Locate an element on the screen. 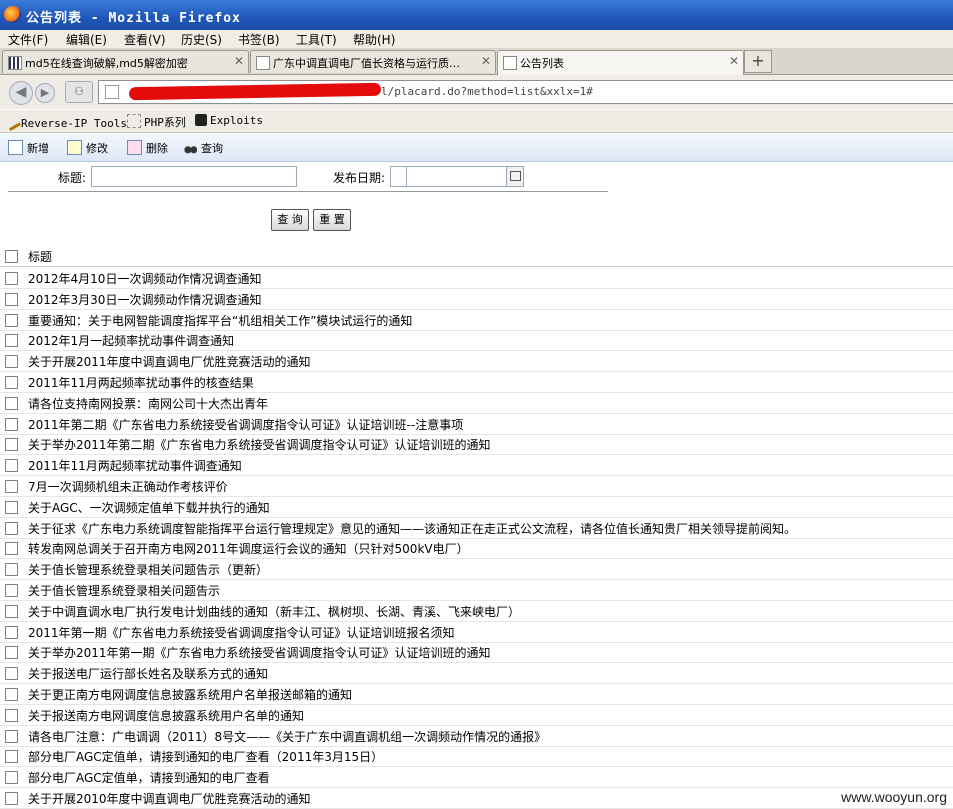 The width and height of the screenshot is (953, 809). url-bar: l/placard.do?method=list&xxlx=1# is located at coordinates (525, 92).